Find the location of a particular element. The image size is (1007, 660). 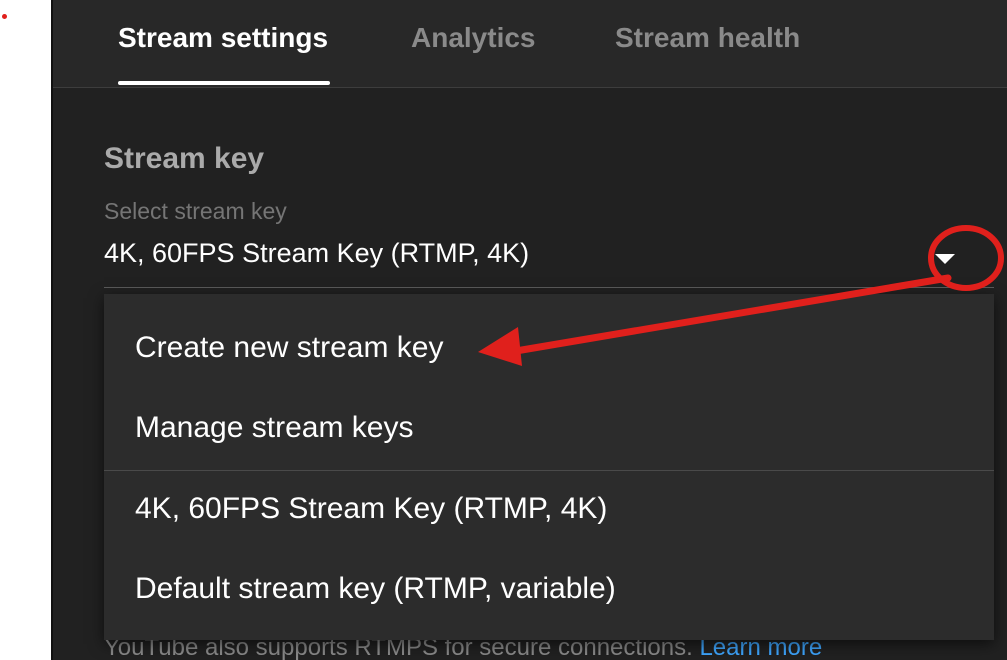

caret-down-icon is located at coordinates (945, 258).